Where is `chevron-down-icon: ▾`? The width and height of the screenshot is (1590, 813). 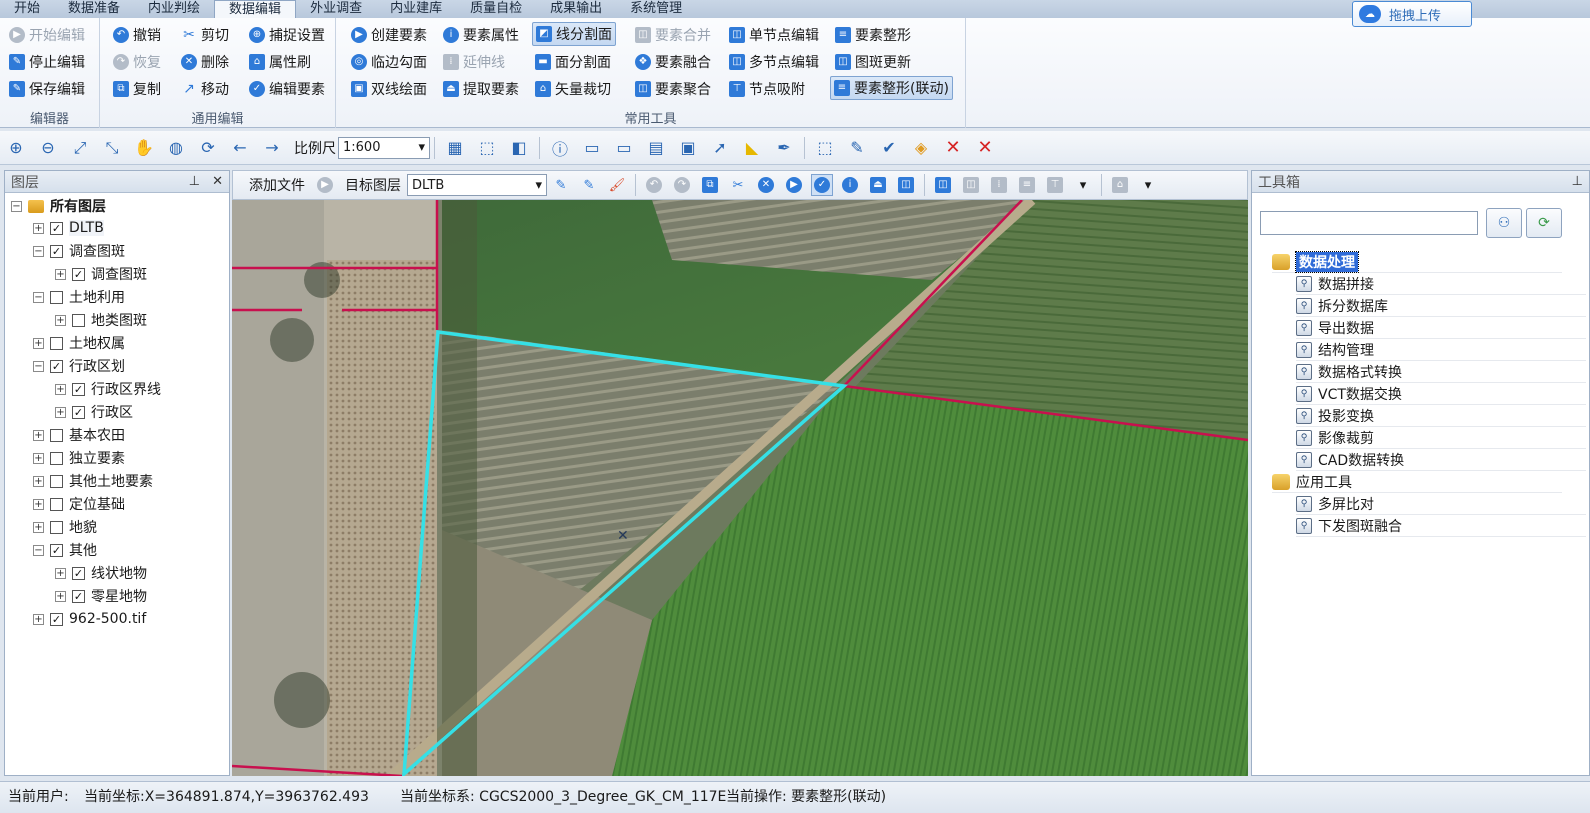 chevron-down-icon: ▾ is located at coordinates (1148, 185).